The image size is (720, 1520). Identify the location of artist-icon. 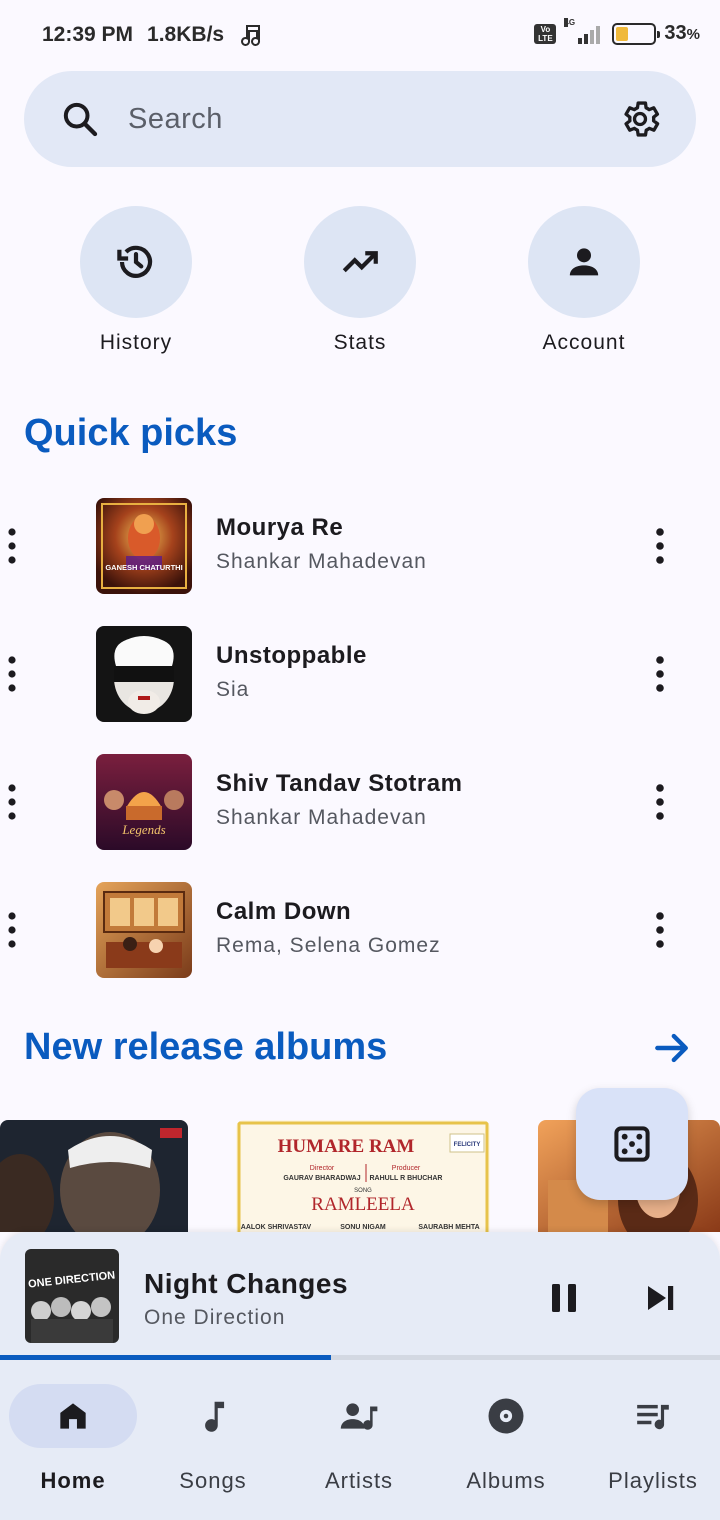
(359, 1416).